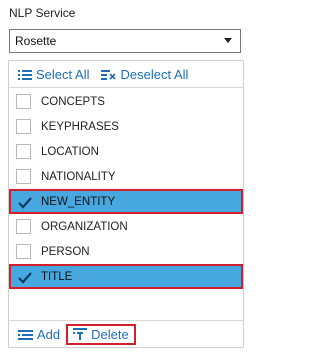  I want to click on chevron-down-icon, so click(228, 40).